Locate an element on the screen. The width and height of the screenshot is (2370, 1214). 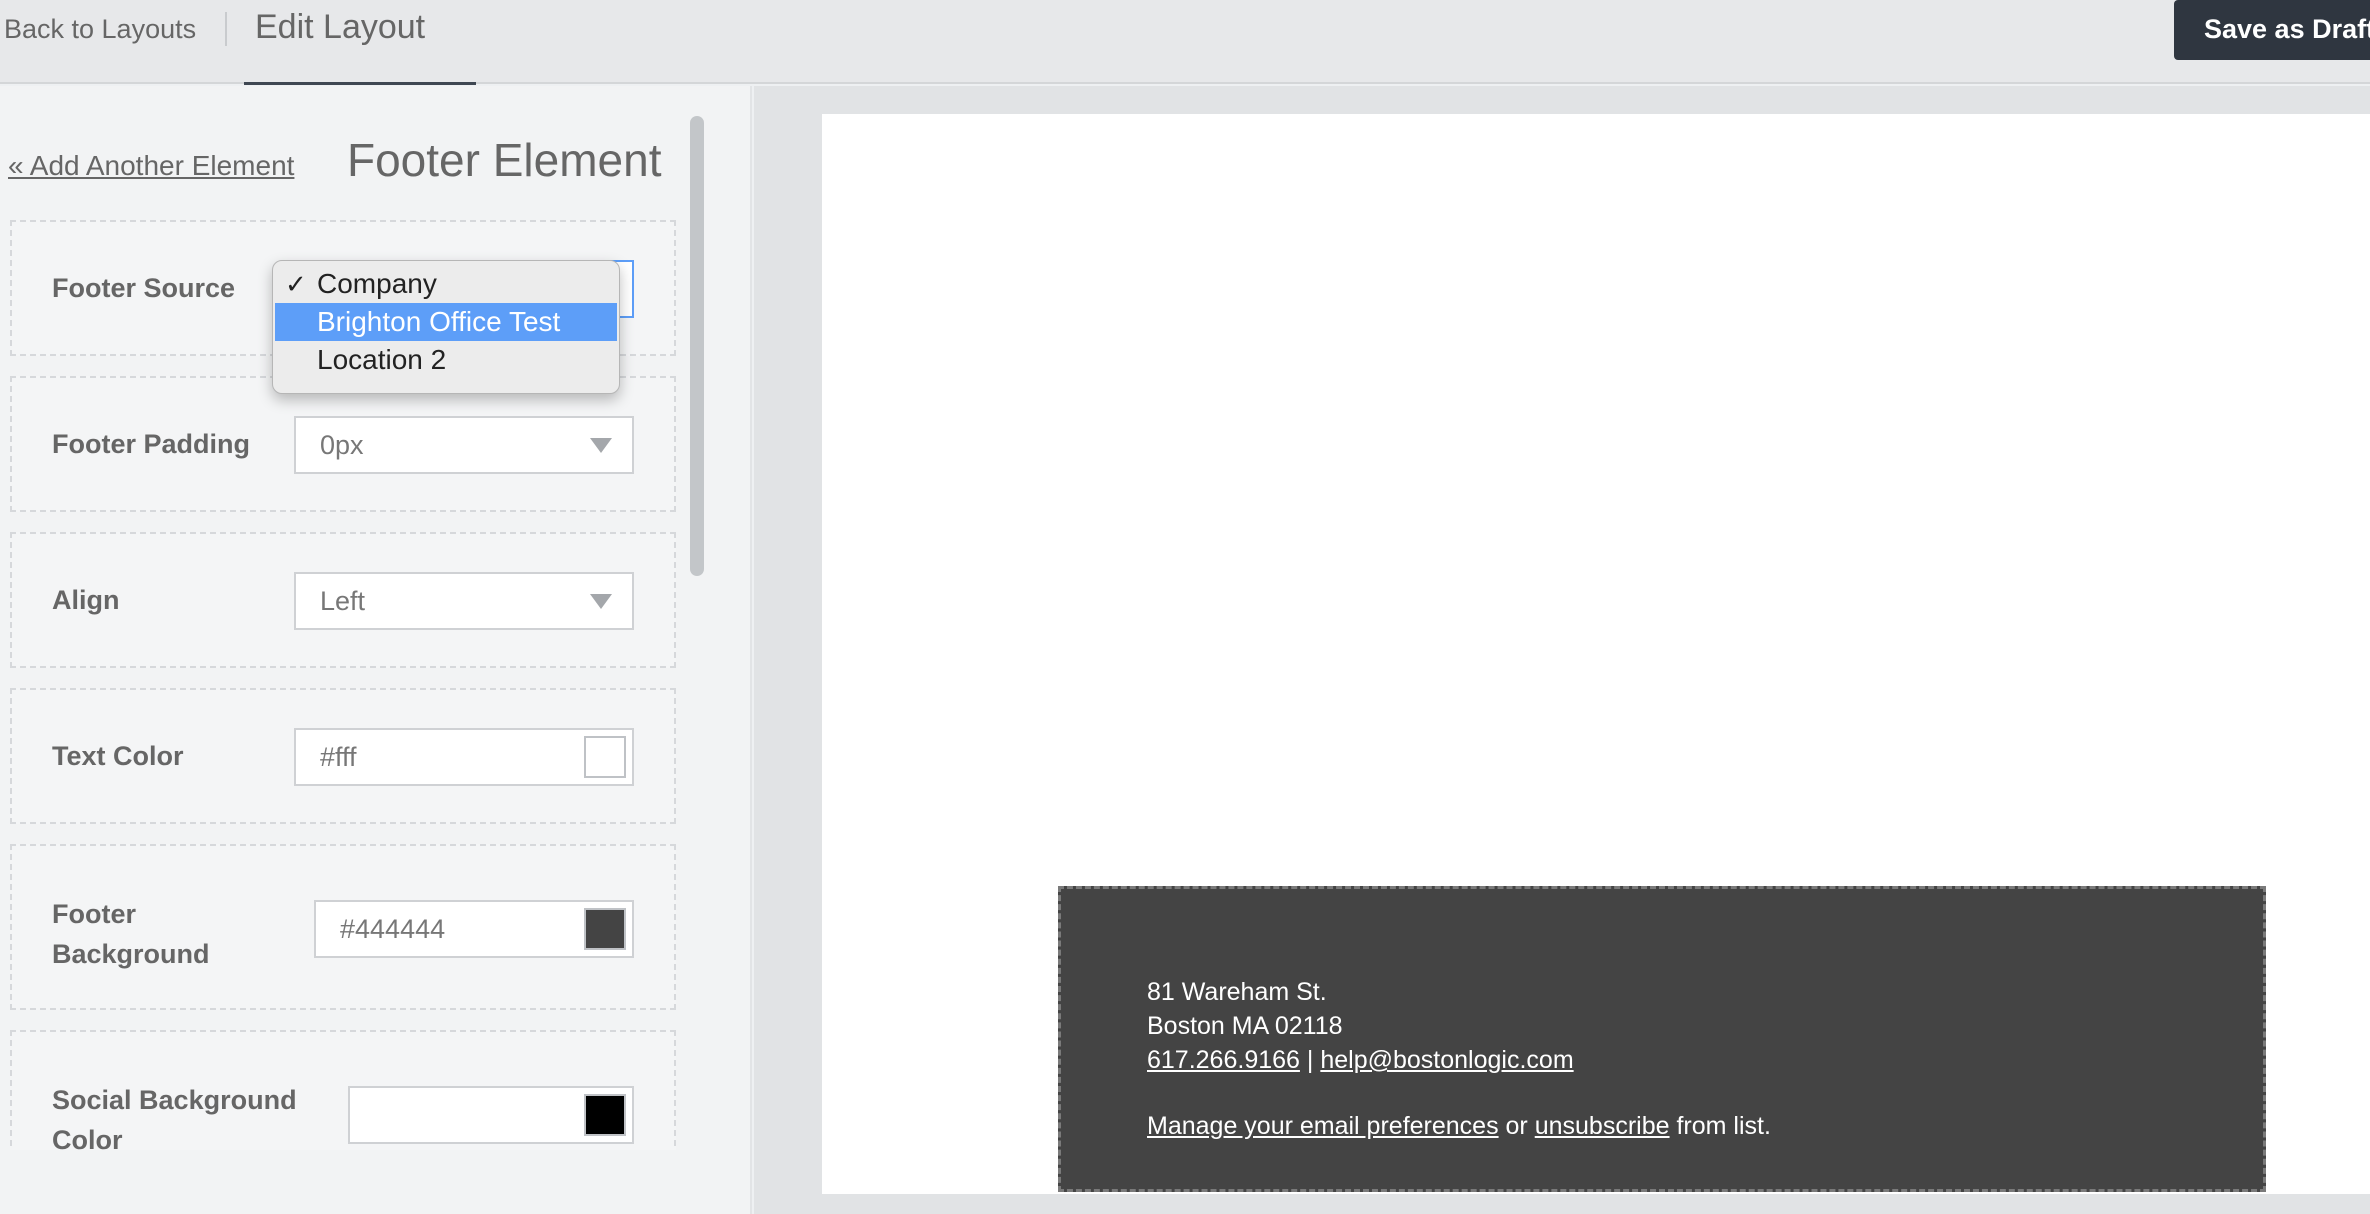
sidebar-scrollbar-thumb is located at coordinates (697, 346).